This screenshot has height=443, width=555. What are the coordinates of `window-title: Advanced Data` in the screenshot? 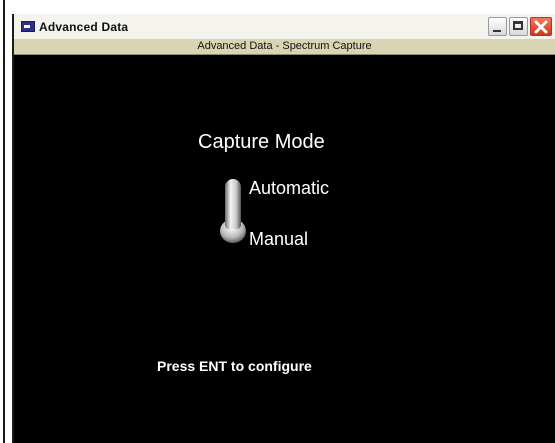 It's located at (84, 27).